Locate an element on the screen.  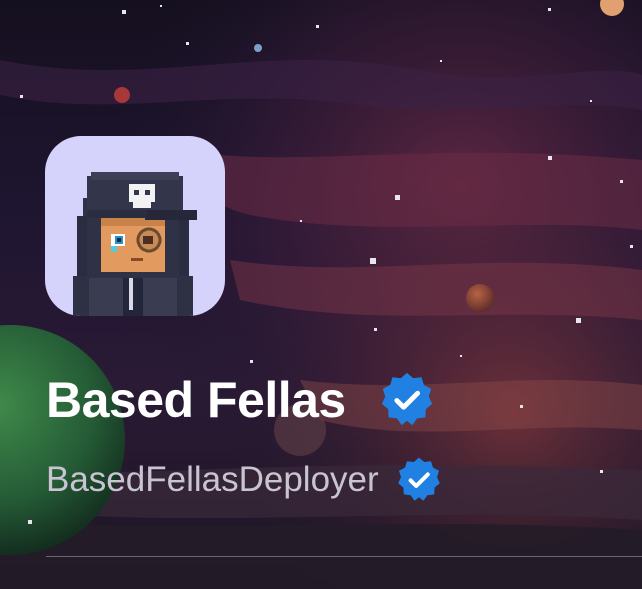
collection-title-row: Based Fellas is located at coordinates (241, 400).